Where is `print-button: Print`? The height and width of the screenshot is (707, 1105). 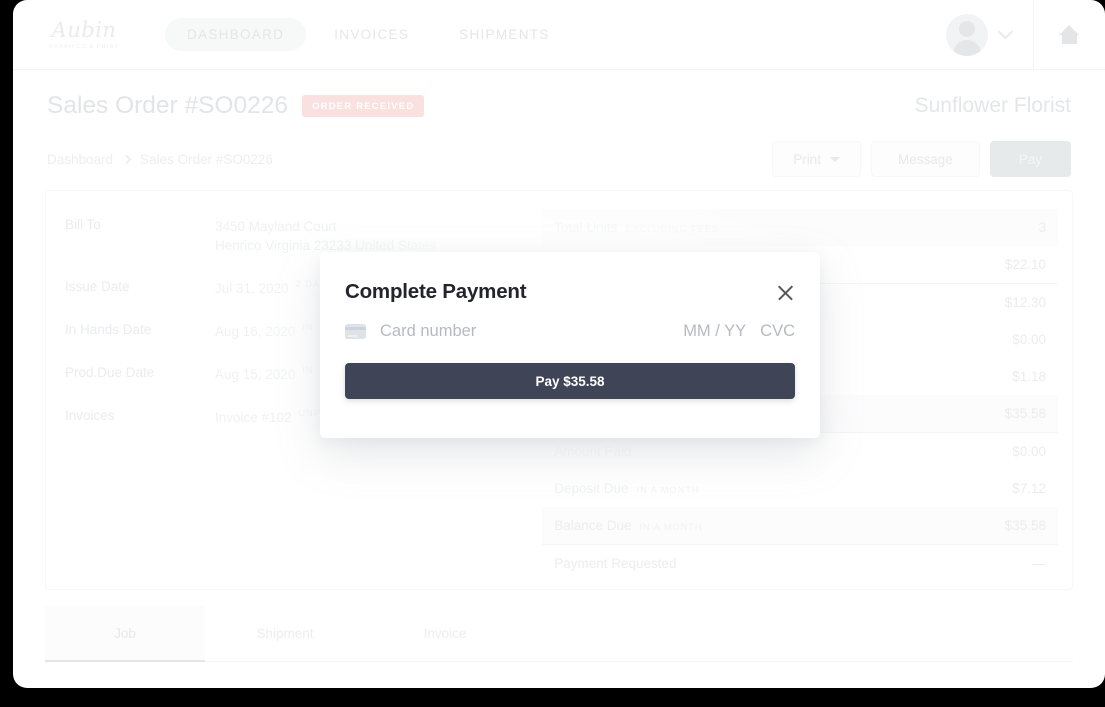 print-button: Print is located at coordinates (816, 159).